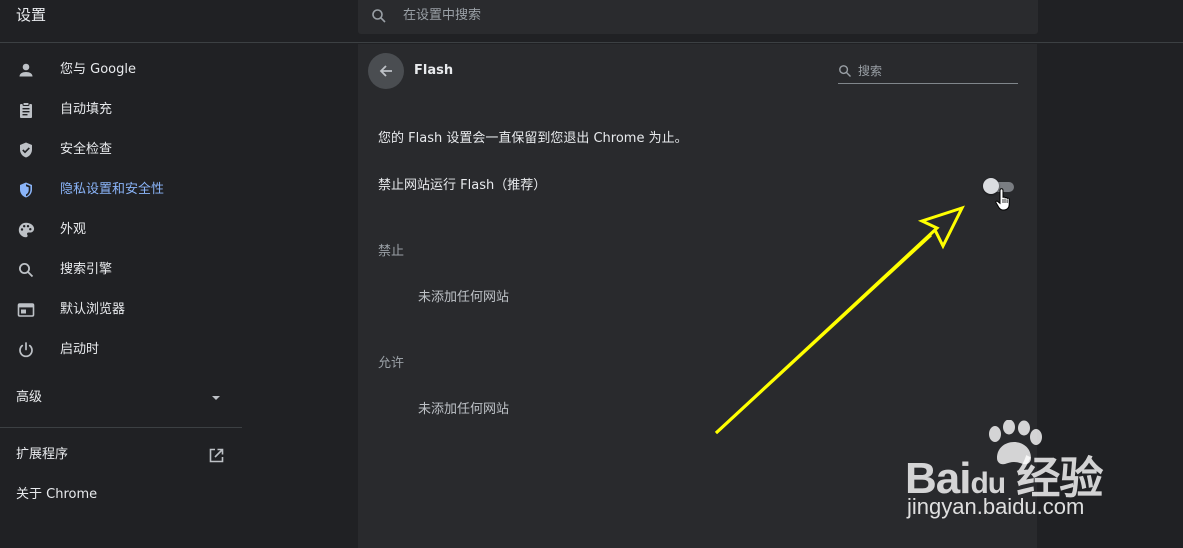 The image size is (1183, 548). I want to click on sidebar-item-label: 启动时, so click(80, 349).